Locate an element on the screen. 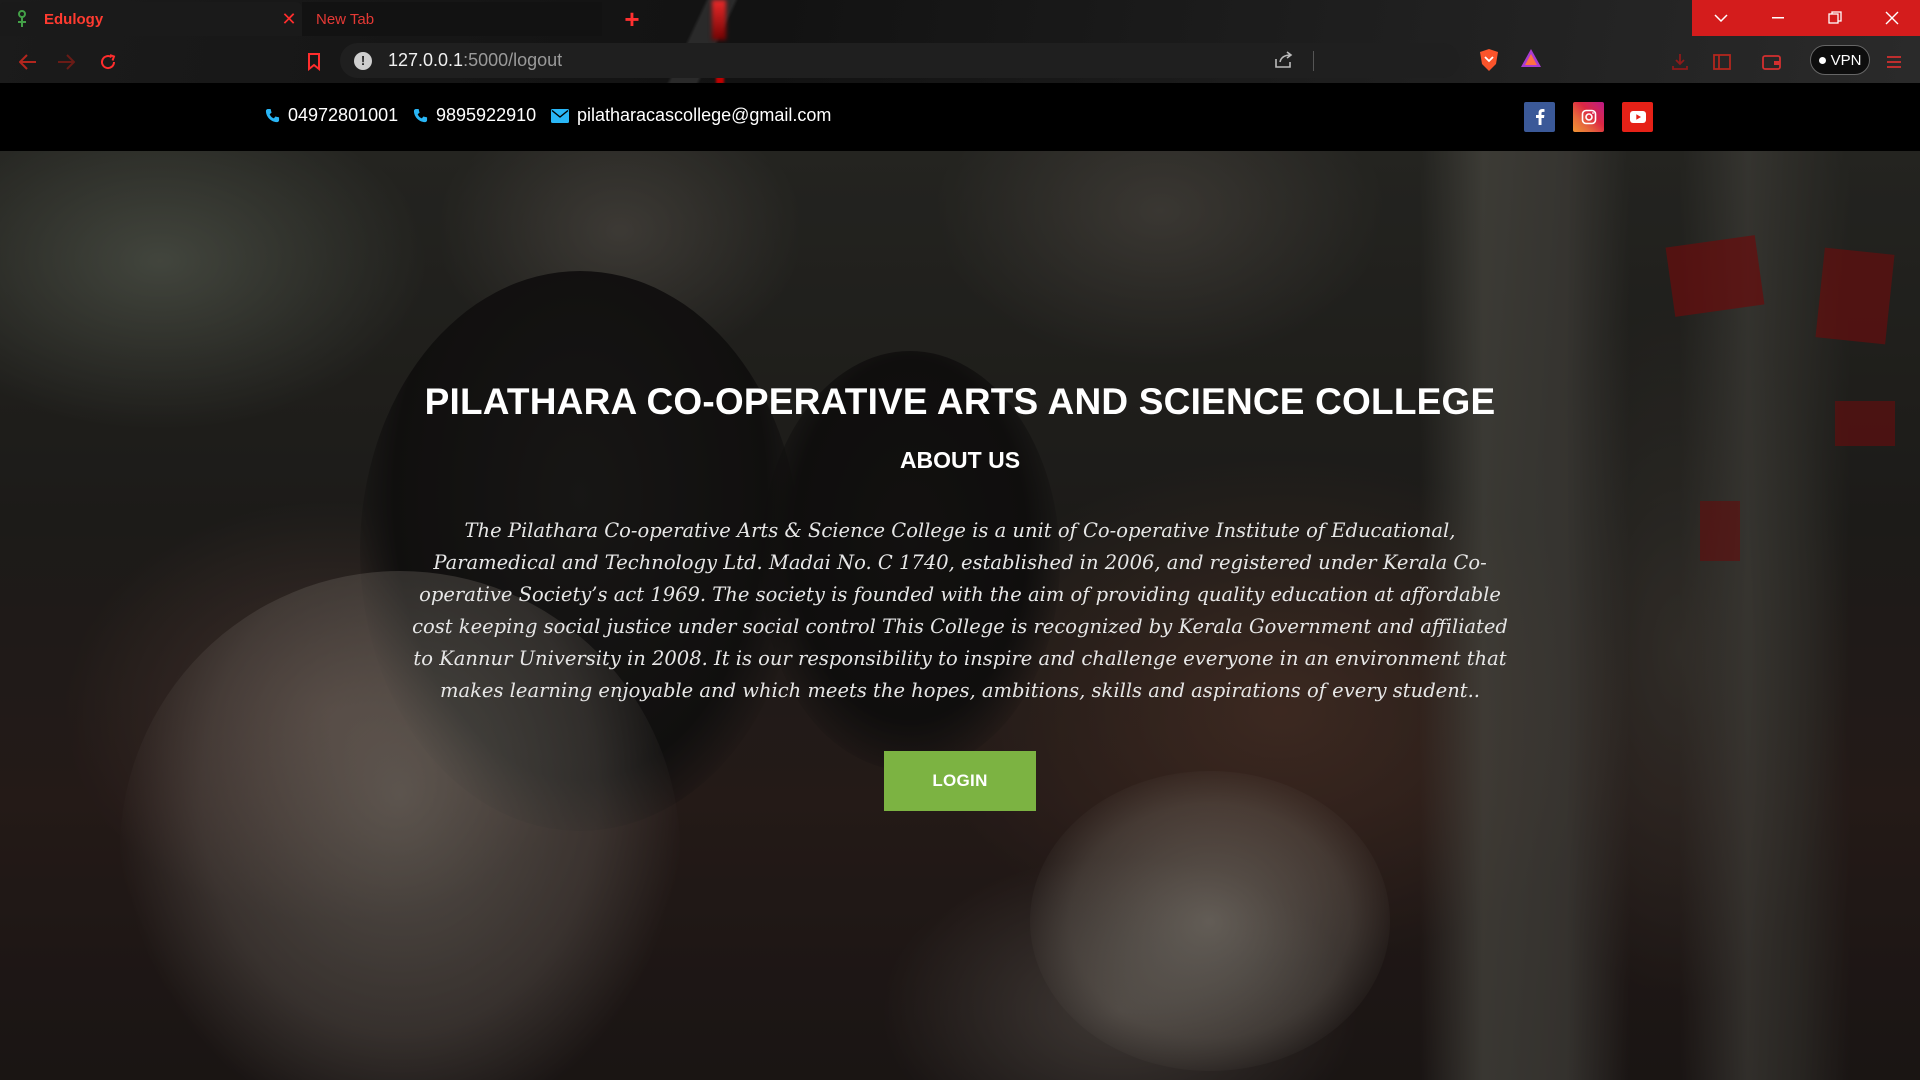 The width and height of the screenshot is (1920, 1080). wallet-icon is located at coordinates (1772, 62).